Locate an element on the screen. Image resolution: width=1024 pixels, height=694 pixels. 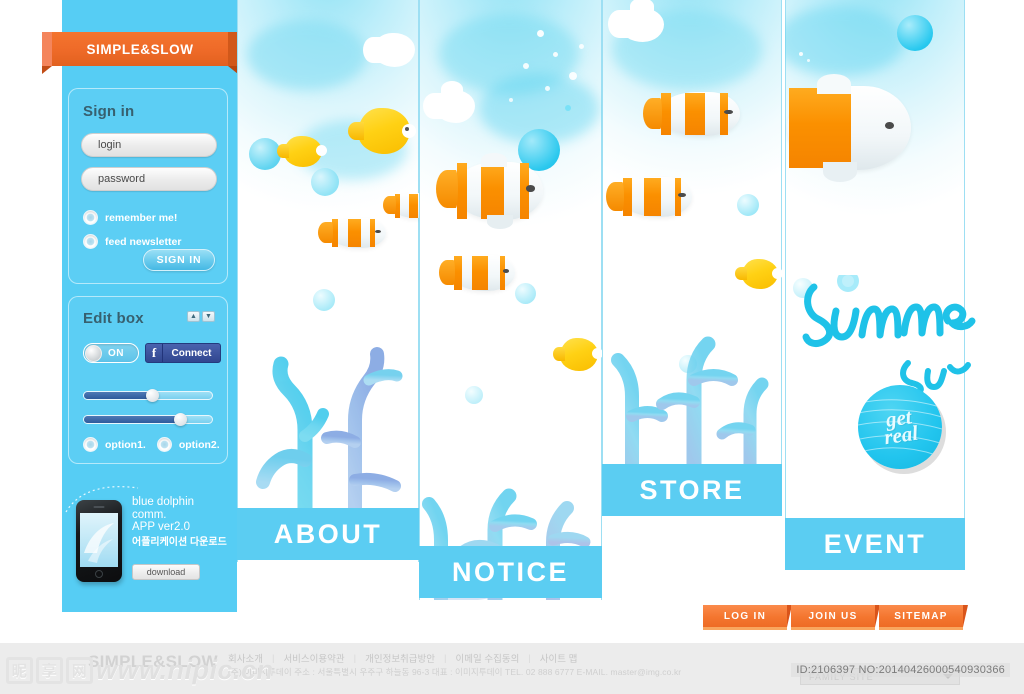
password-input: password is located at coordinates (149, 179).